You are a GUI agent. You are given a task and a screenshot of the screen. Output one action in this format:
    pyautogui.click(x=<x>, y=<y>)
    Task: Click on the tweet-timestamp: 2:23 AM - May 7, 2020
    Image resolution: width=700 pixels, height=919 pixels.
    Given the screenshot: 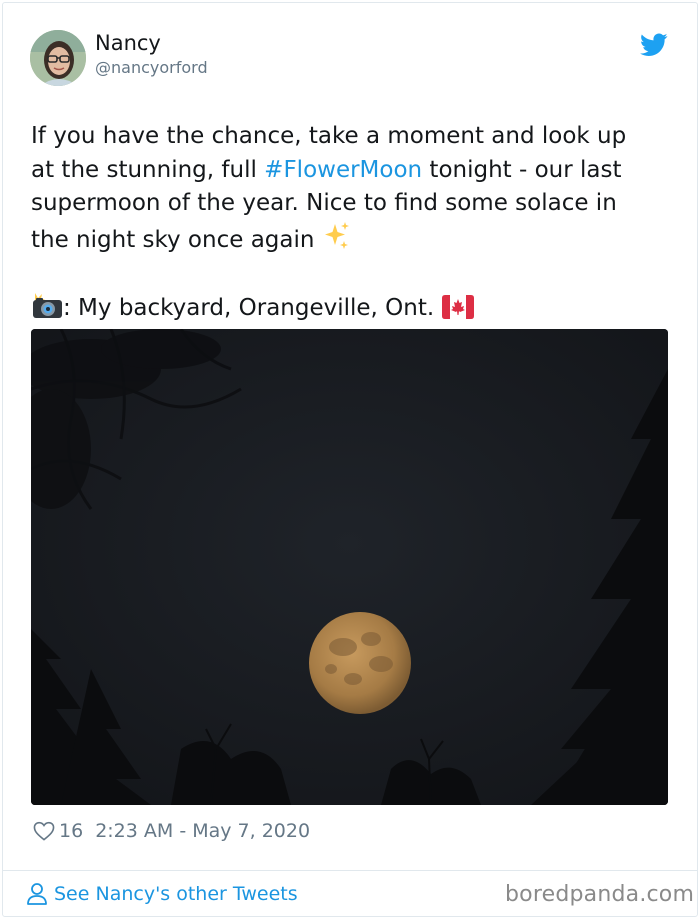 What is the action you would take?
    pyautogui.click(x=202, y=831)
    